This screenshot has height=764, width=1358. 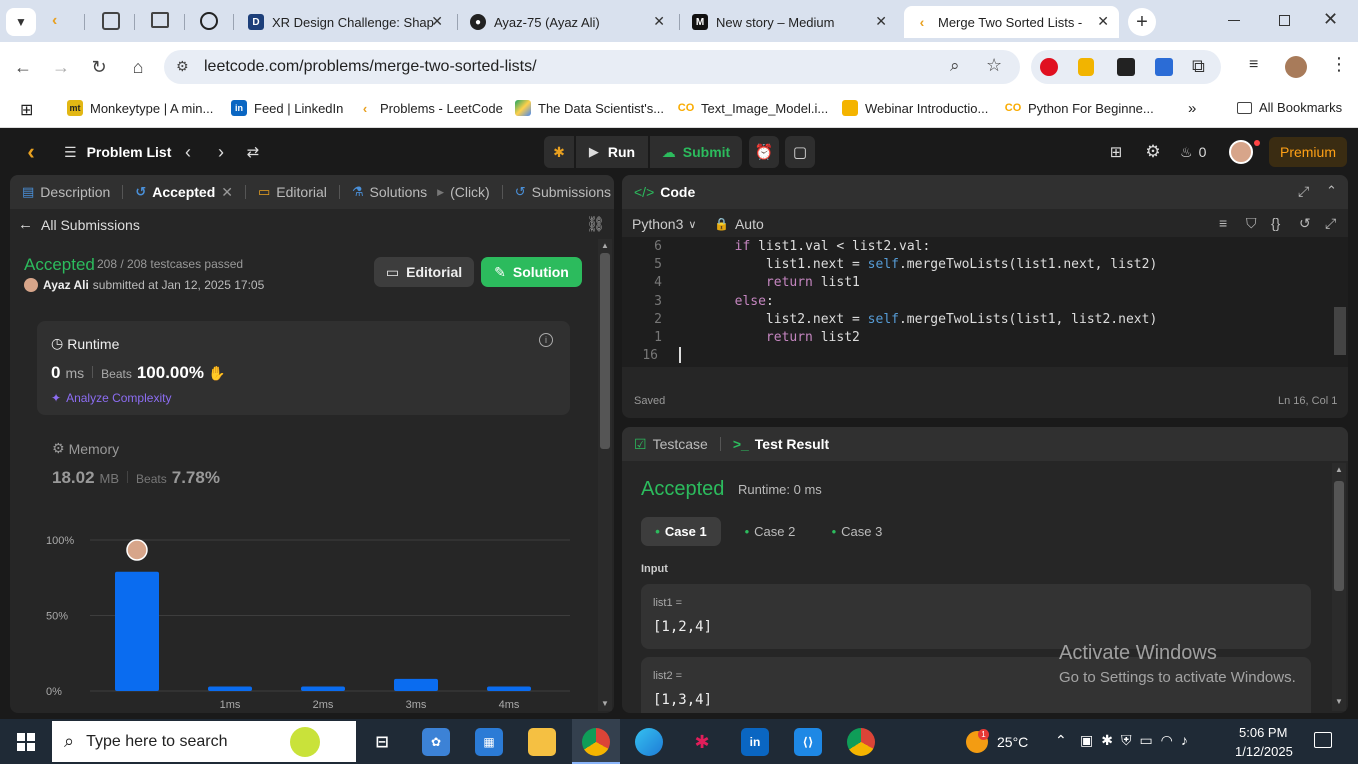 I want to click on timer-icon: ⏰, so click(x=764, y=152).